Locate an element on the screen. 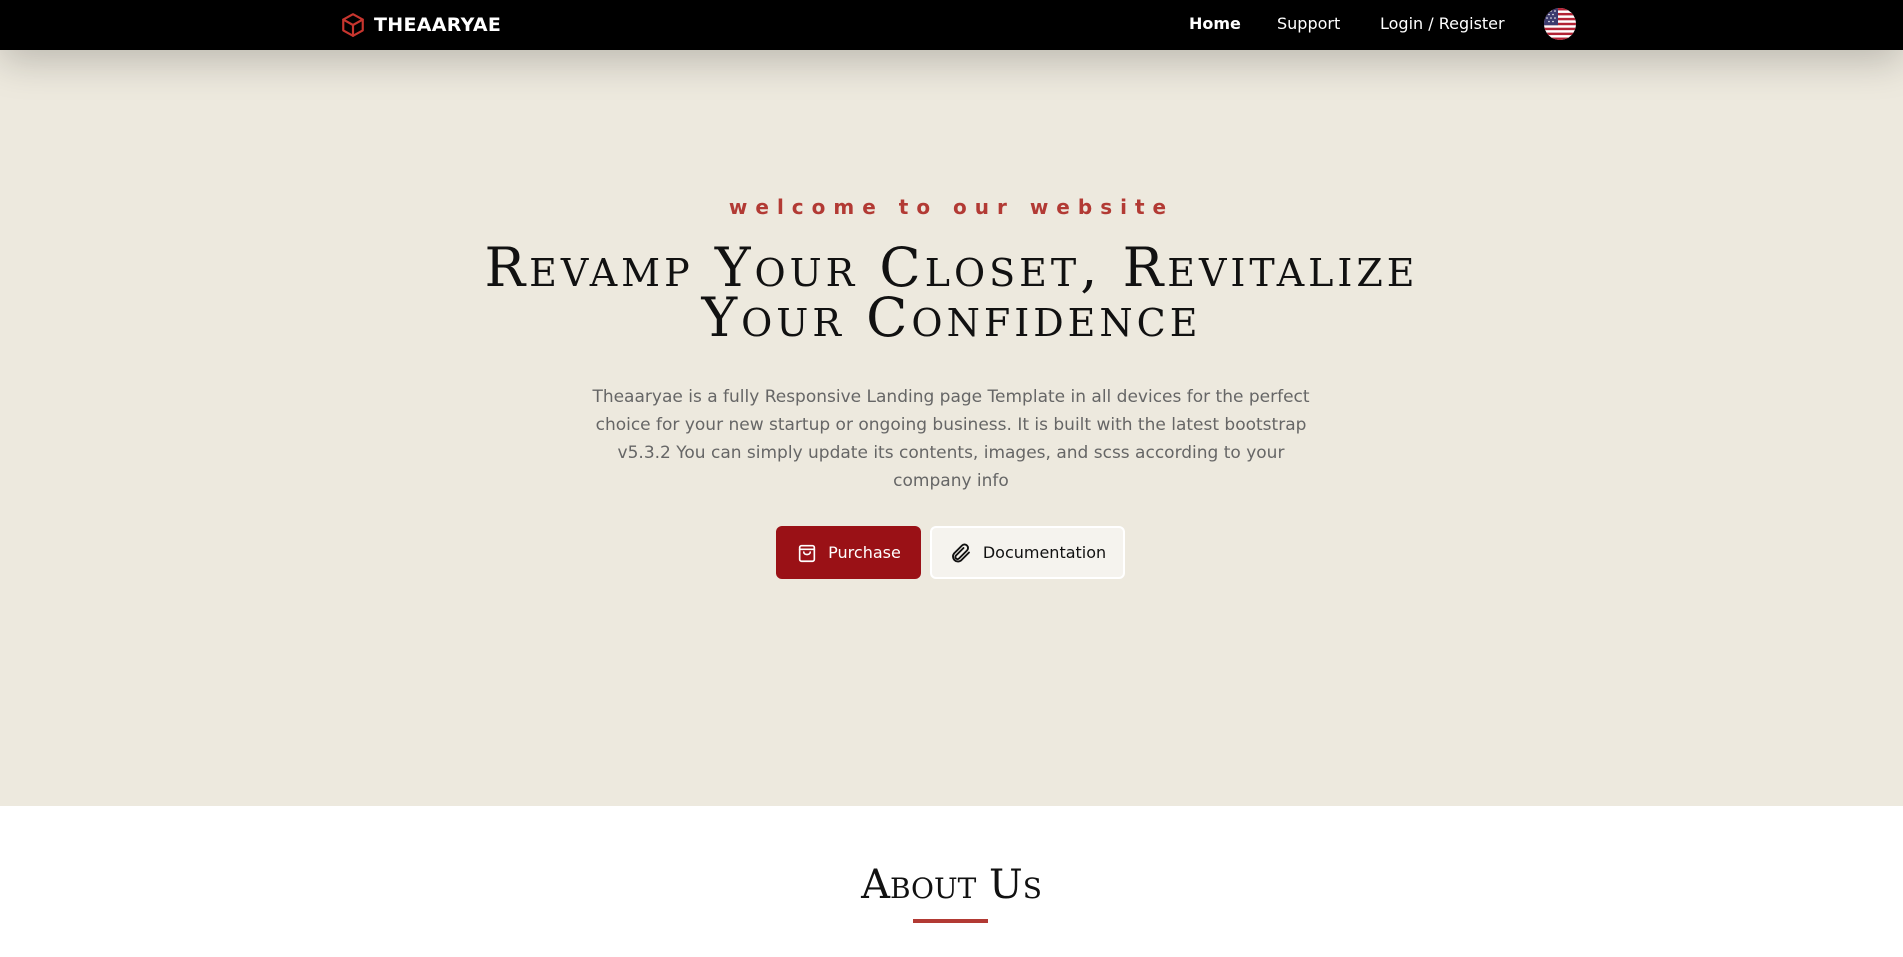 Image resolution: width=1903 pixels, height=957 pixels. purchase-button: Purchase is located at coordinates (848, 552).